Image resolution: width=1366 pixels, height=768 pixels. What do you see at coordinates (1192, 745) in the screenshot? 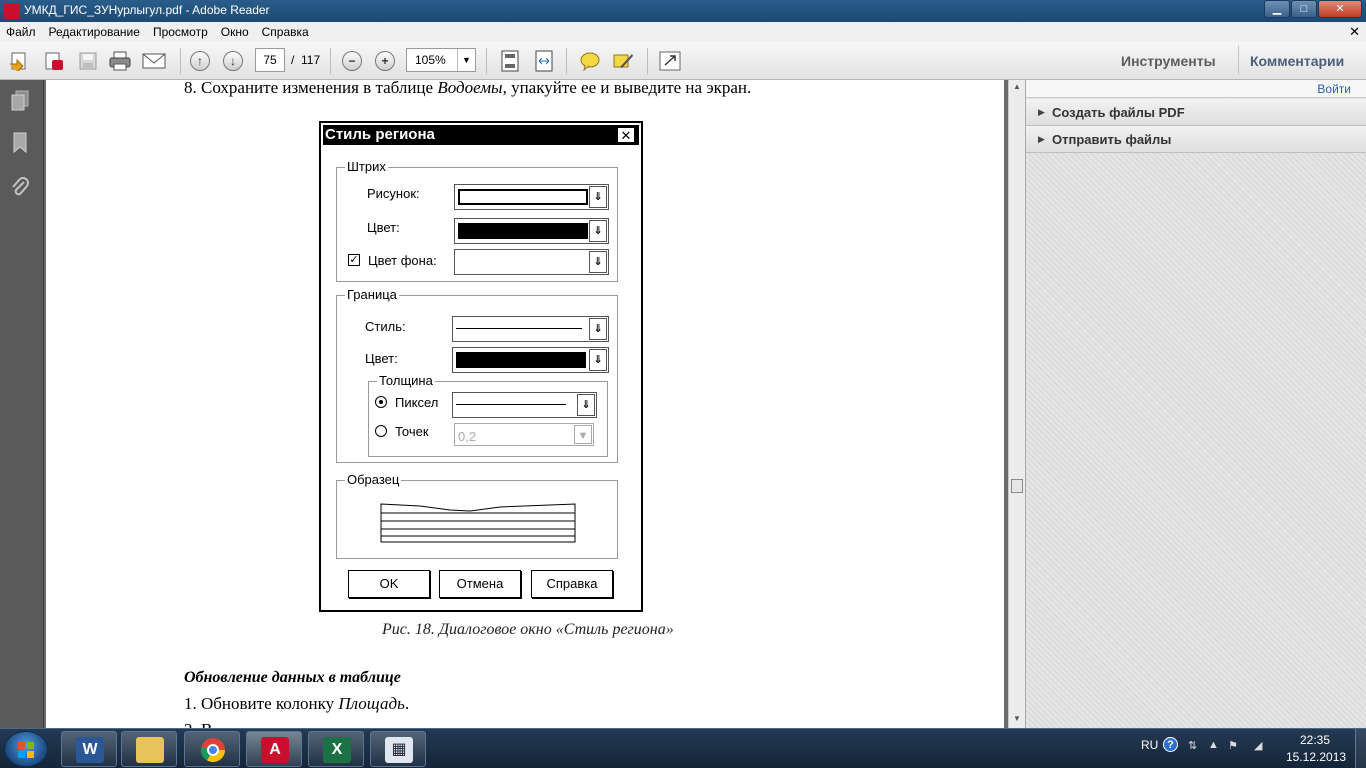
I see `network-tray-icon: ⇅` at bounding box center [1192, 745].